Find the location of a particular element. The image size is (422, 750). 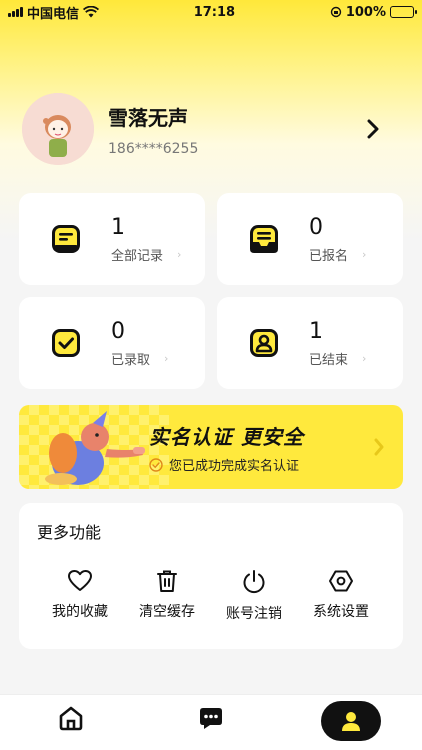

status-bar: 中国电信 17:18 100% is located at coordinates (211, 12).